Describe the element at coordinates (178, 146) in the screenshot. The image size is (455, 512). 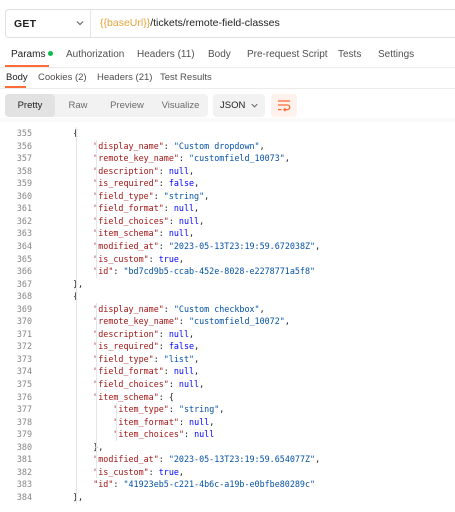
I see `code-text: "display_name": "Custom dropdown",` at that location.